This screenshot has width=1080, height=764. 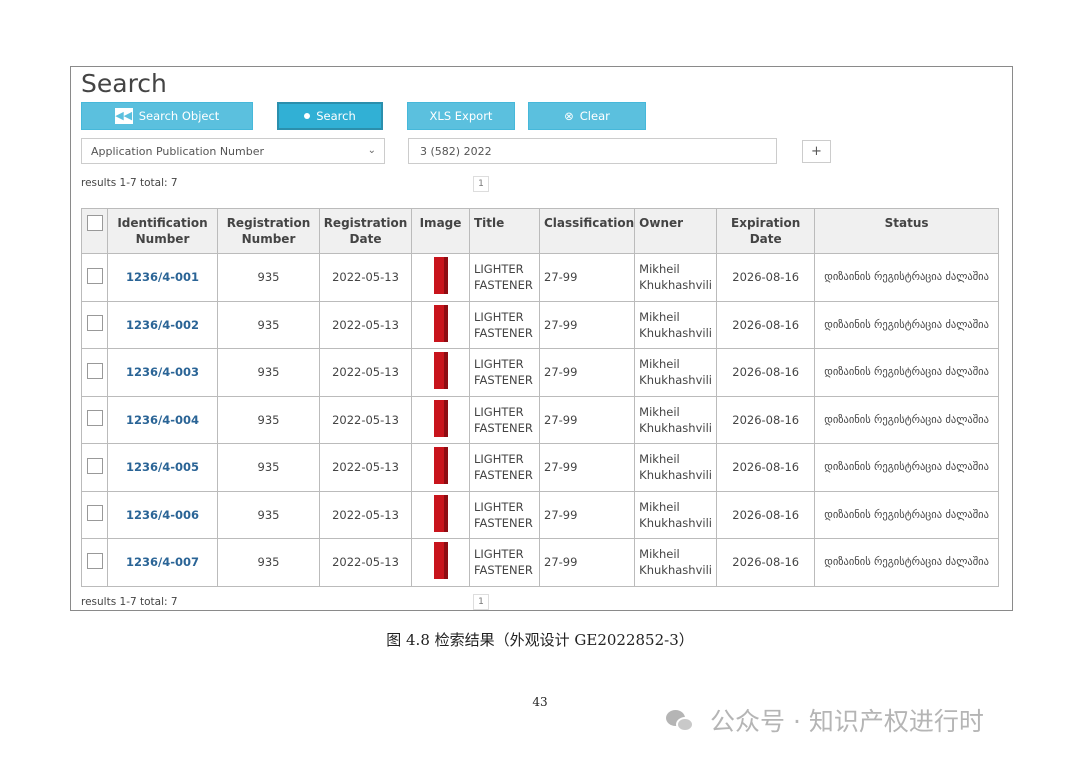 I want to click on identification-number-link: 1236/4-005, so click(x=162, y=467).